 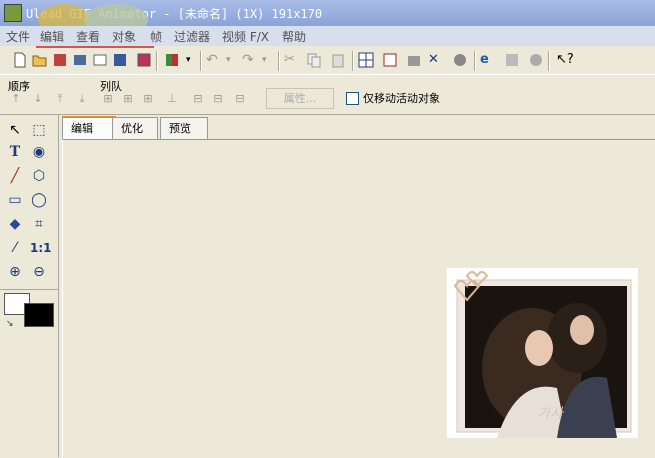 What do you see at coordinates (39, 200) in the screenshot?
I see `ellipse-icon: ◯` at bounding box center [39, 200].